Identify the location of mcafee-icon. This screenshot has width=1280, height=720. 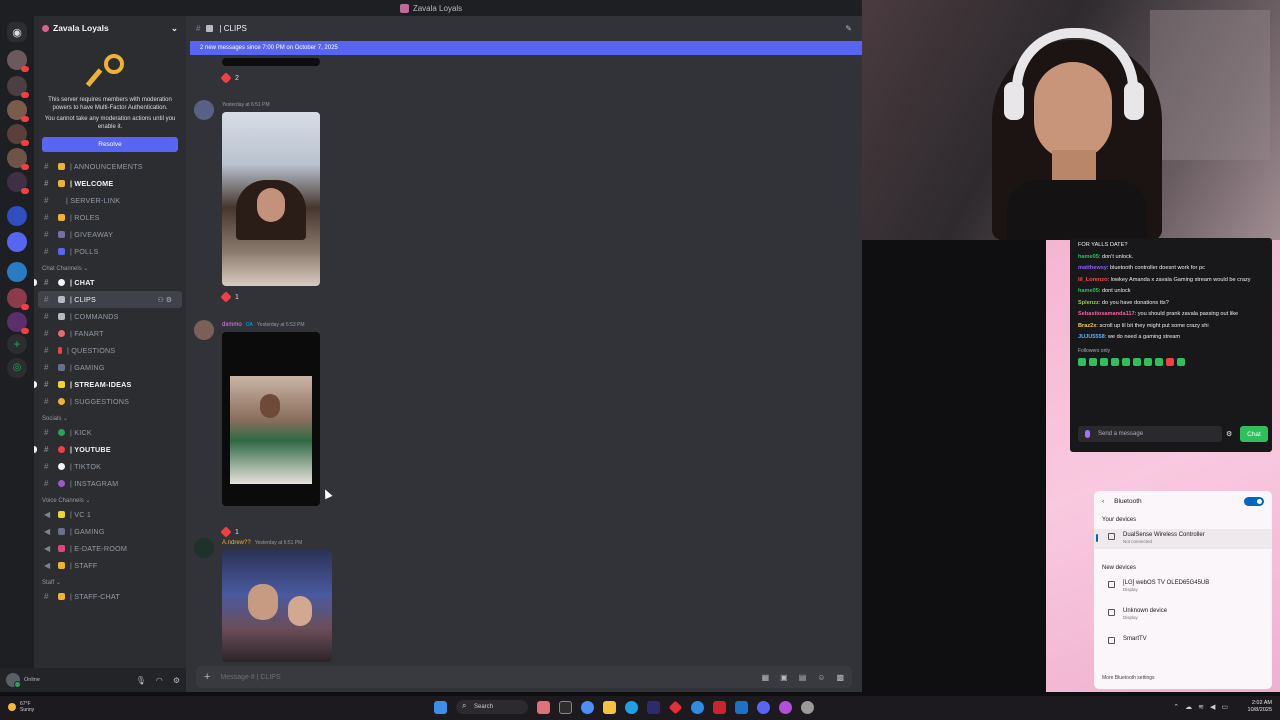
(719, 707).